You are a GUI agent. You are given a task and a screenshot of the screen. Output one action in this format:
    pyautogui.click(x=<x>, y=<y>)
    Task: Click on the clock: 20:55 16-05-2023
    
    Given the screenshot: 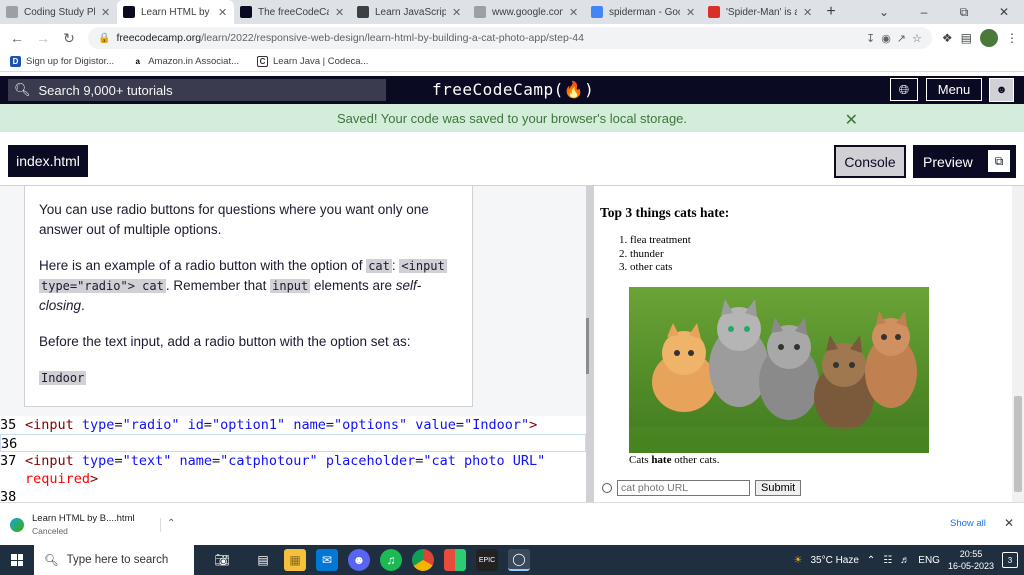 What is the action you would take?
    pyautogui.click(x=971, y=560)
    